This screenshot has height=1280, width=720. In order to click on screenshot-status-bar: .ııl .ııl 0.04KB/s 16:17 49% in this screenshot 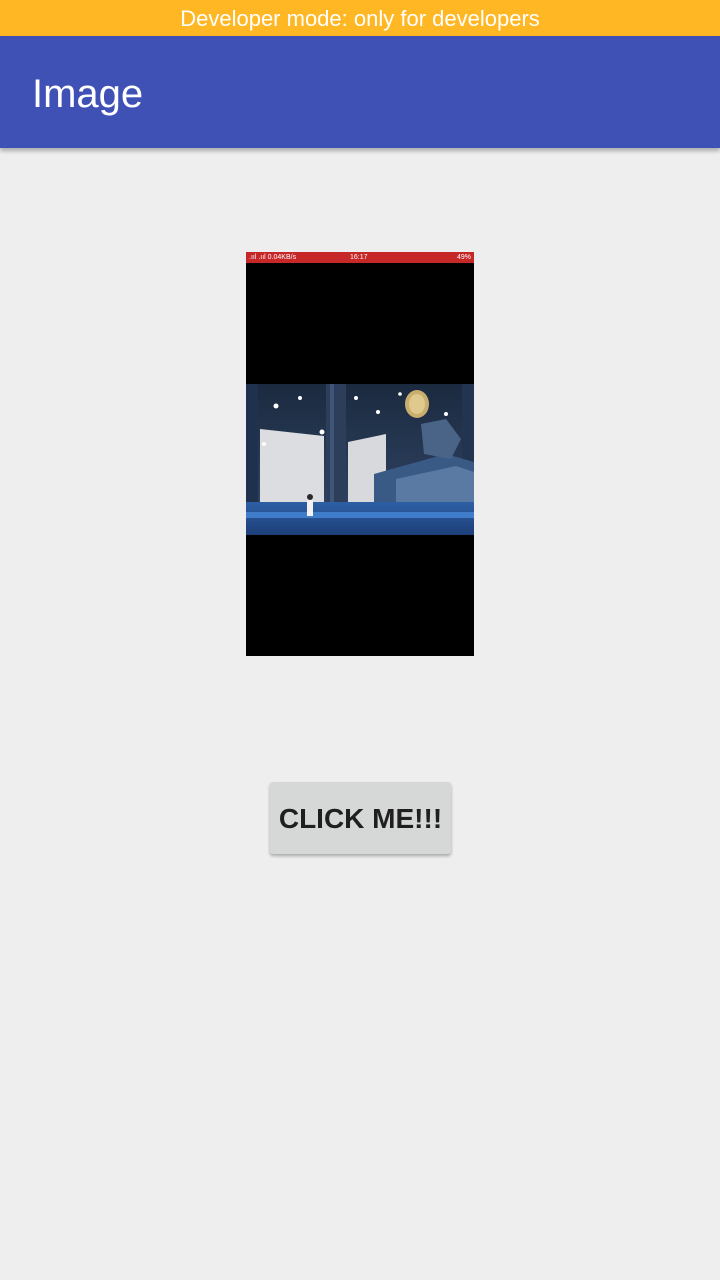, I will do `click(360, 257)`.